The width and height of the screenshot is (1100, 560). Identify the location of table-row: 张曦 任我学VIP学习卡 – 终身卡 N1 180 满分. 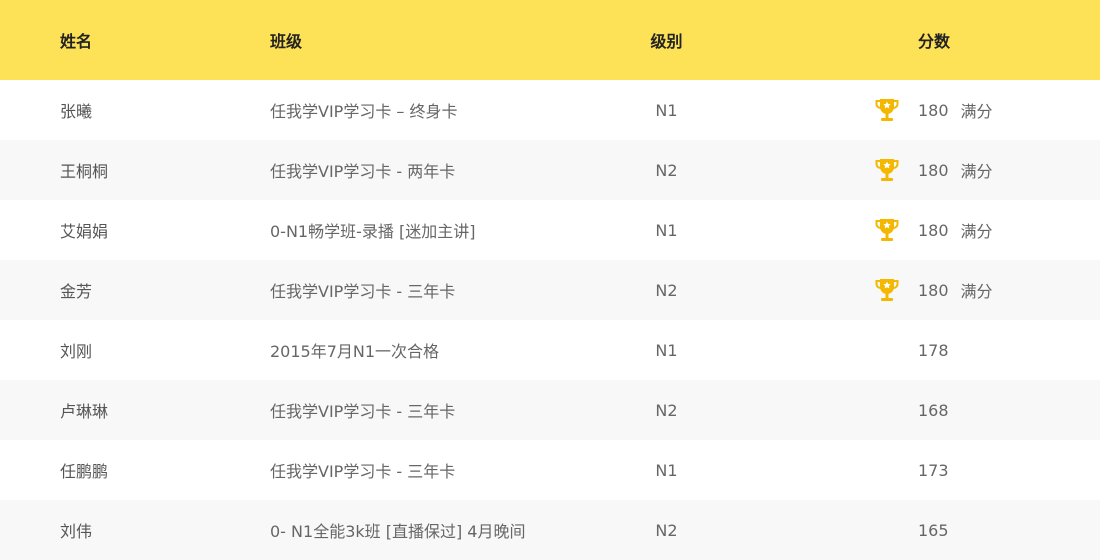
(550, 110).